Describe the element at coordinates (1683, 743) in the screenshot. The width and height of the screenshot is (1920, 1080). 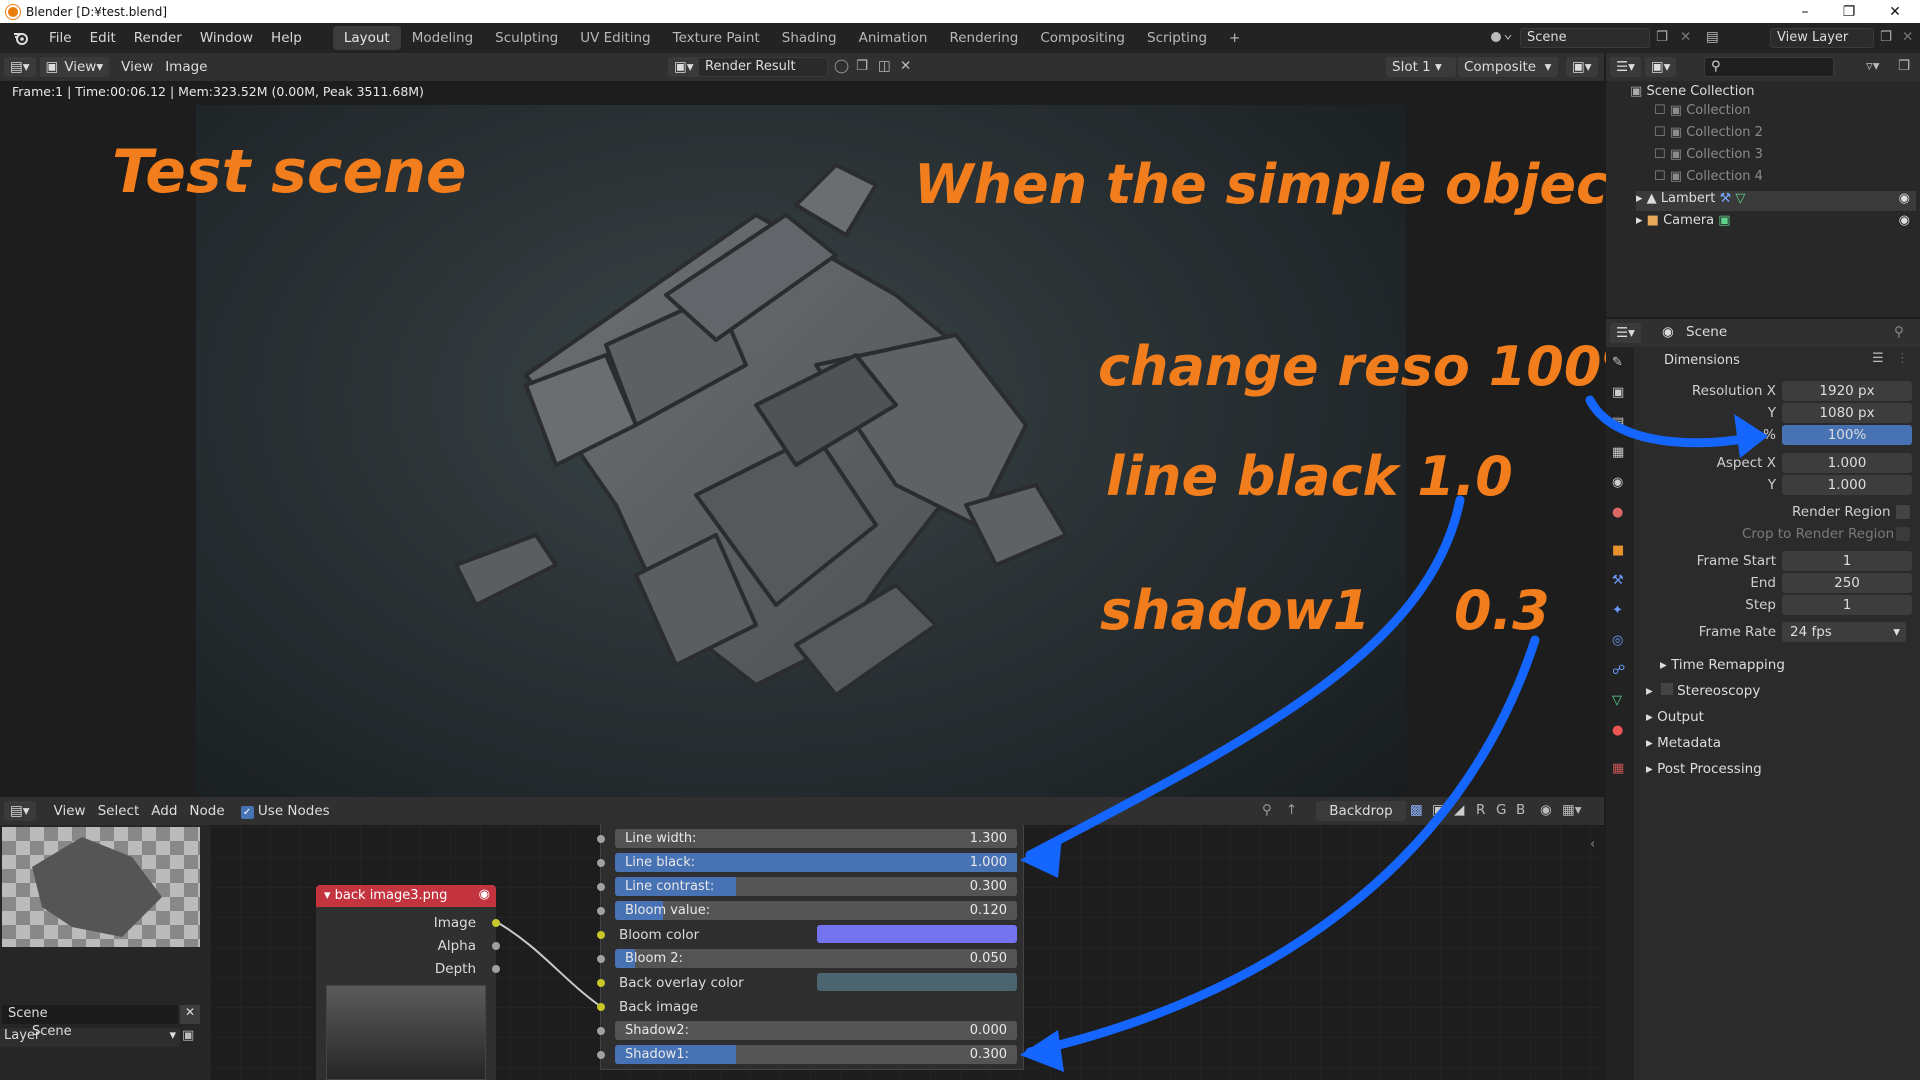
I see `metadata-panel: ▸ Metadata` at that location.